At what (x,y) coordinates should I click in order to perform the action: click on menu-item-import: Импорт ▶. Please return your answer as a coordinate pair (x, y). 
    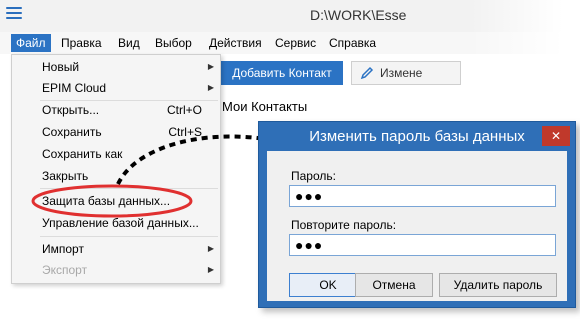
    Looking at the image, I should click on (130, 249).